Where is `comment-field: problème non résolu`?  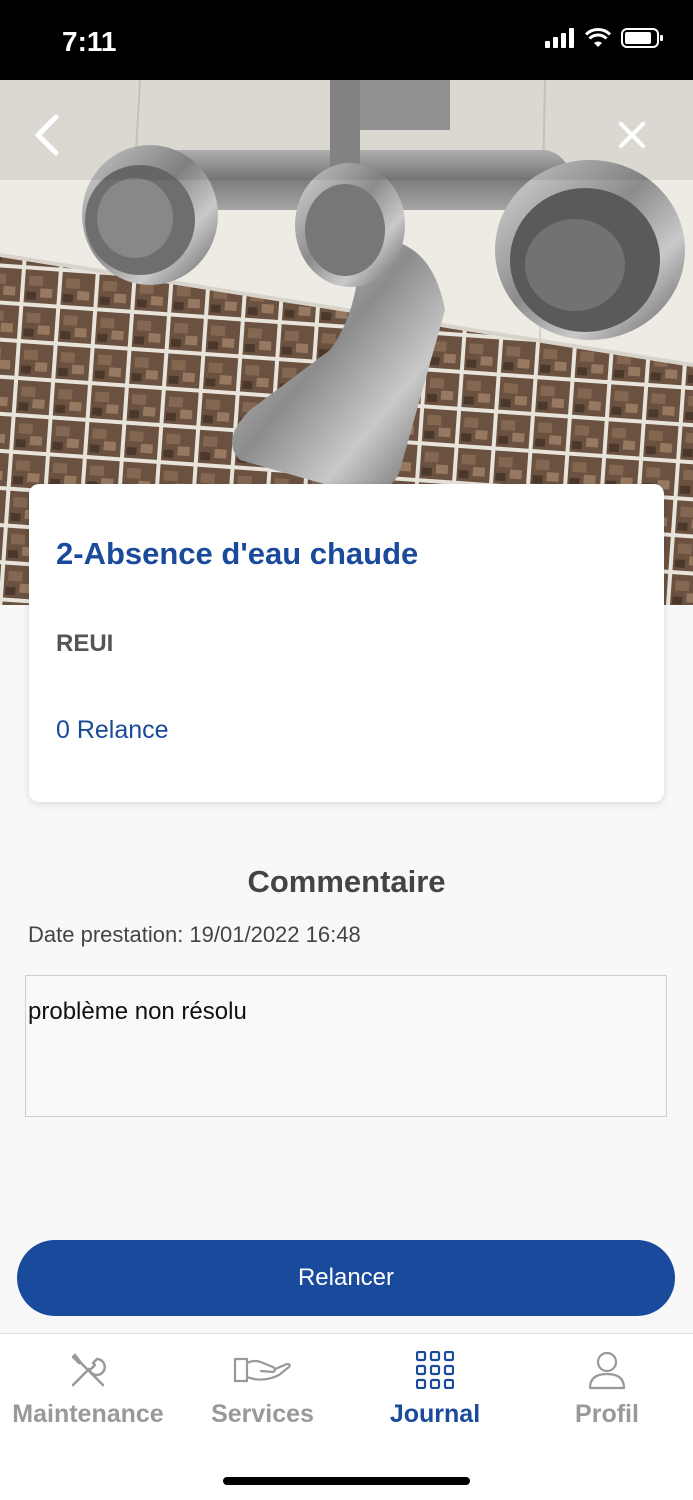 comment-field: problème non résolu is located at coordinates (346, 1046).